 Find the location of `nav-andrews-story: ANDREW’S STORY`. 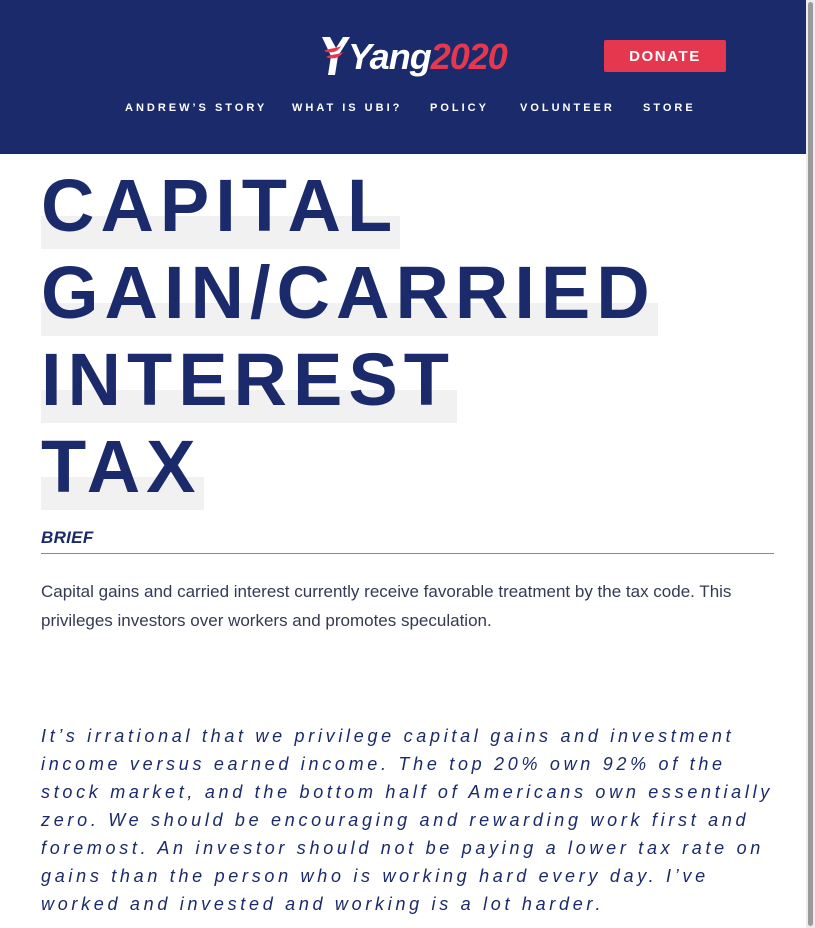

nav-andrews-story: ANDREW’S STORY is located at coordinates (196, 108).